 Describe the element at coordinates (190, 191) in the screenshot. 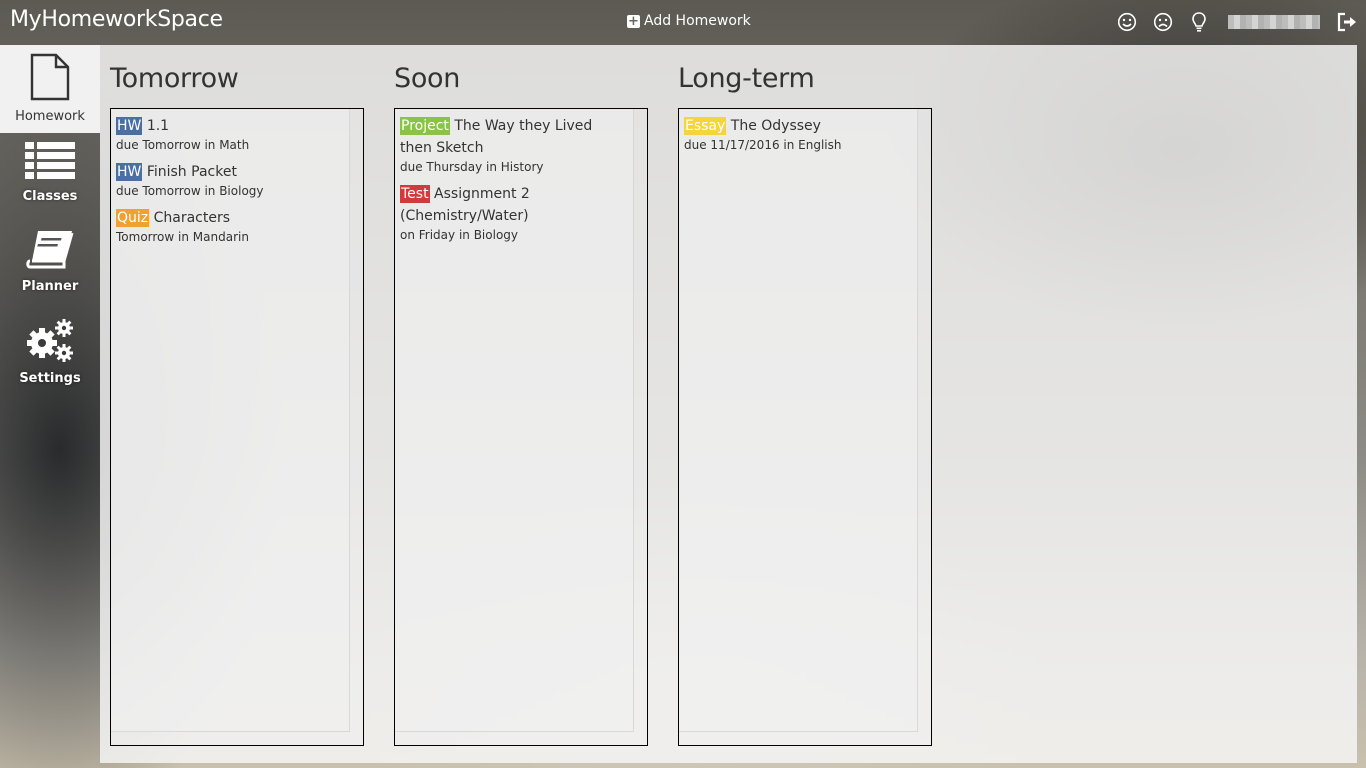

I see `homework-due: due Tomorrow in Biology` at that location.